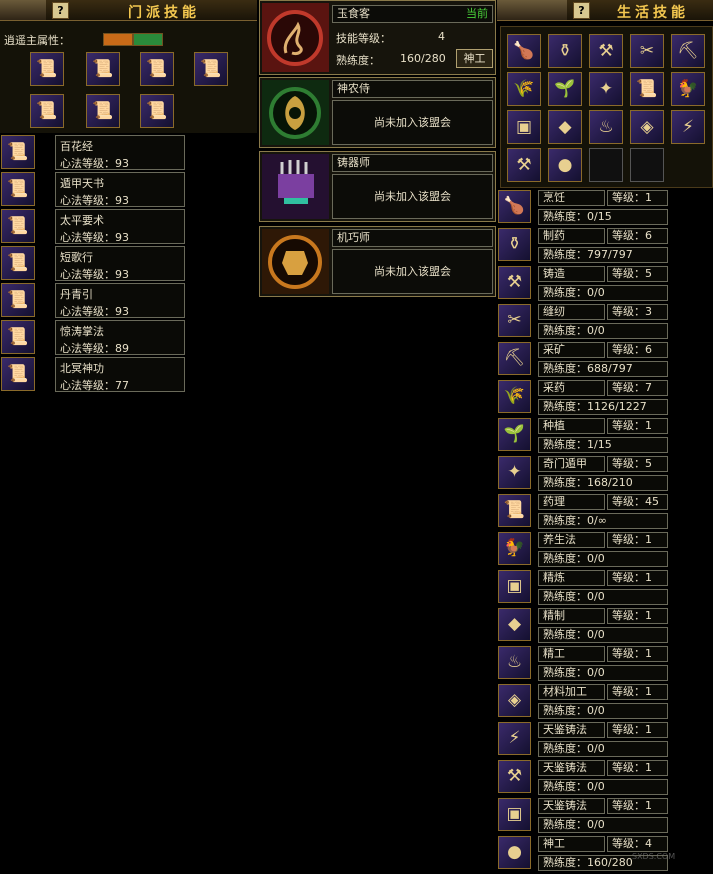 This screenshot has height=874, width=713. I want to click on guild-title-button: 神工, so click(474, 58).